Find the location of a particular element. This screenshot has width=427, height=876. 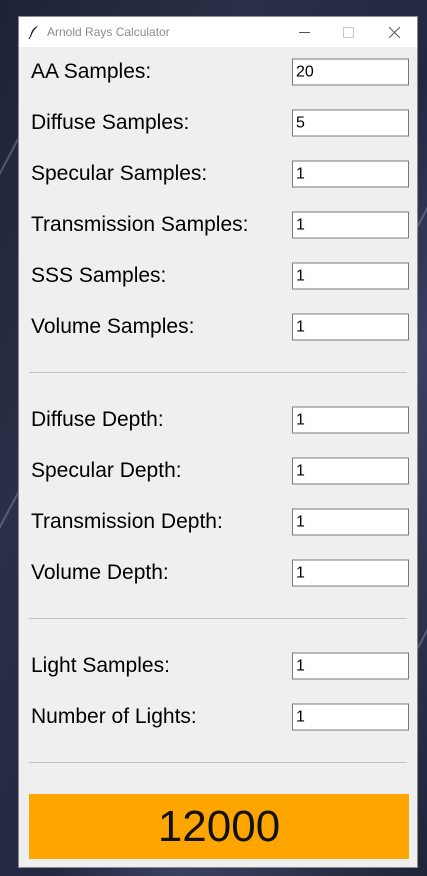

feather-icon is located at coordinates (33, 32).